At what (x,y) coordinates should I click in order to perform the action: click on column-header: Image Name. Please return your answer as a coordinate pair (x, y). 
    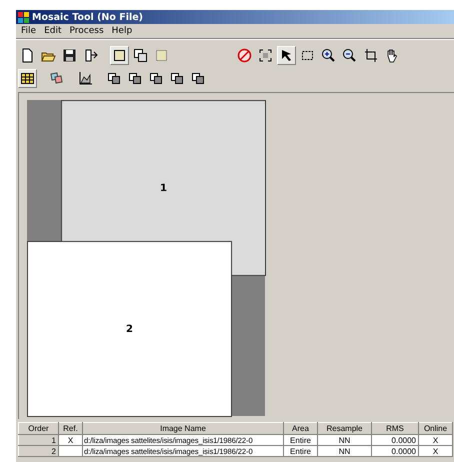
    Looking at the image, I should click on (183, 428).